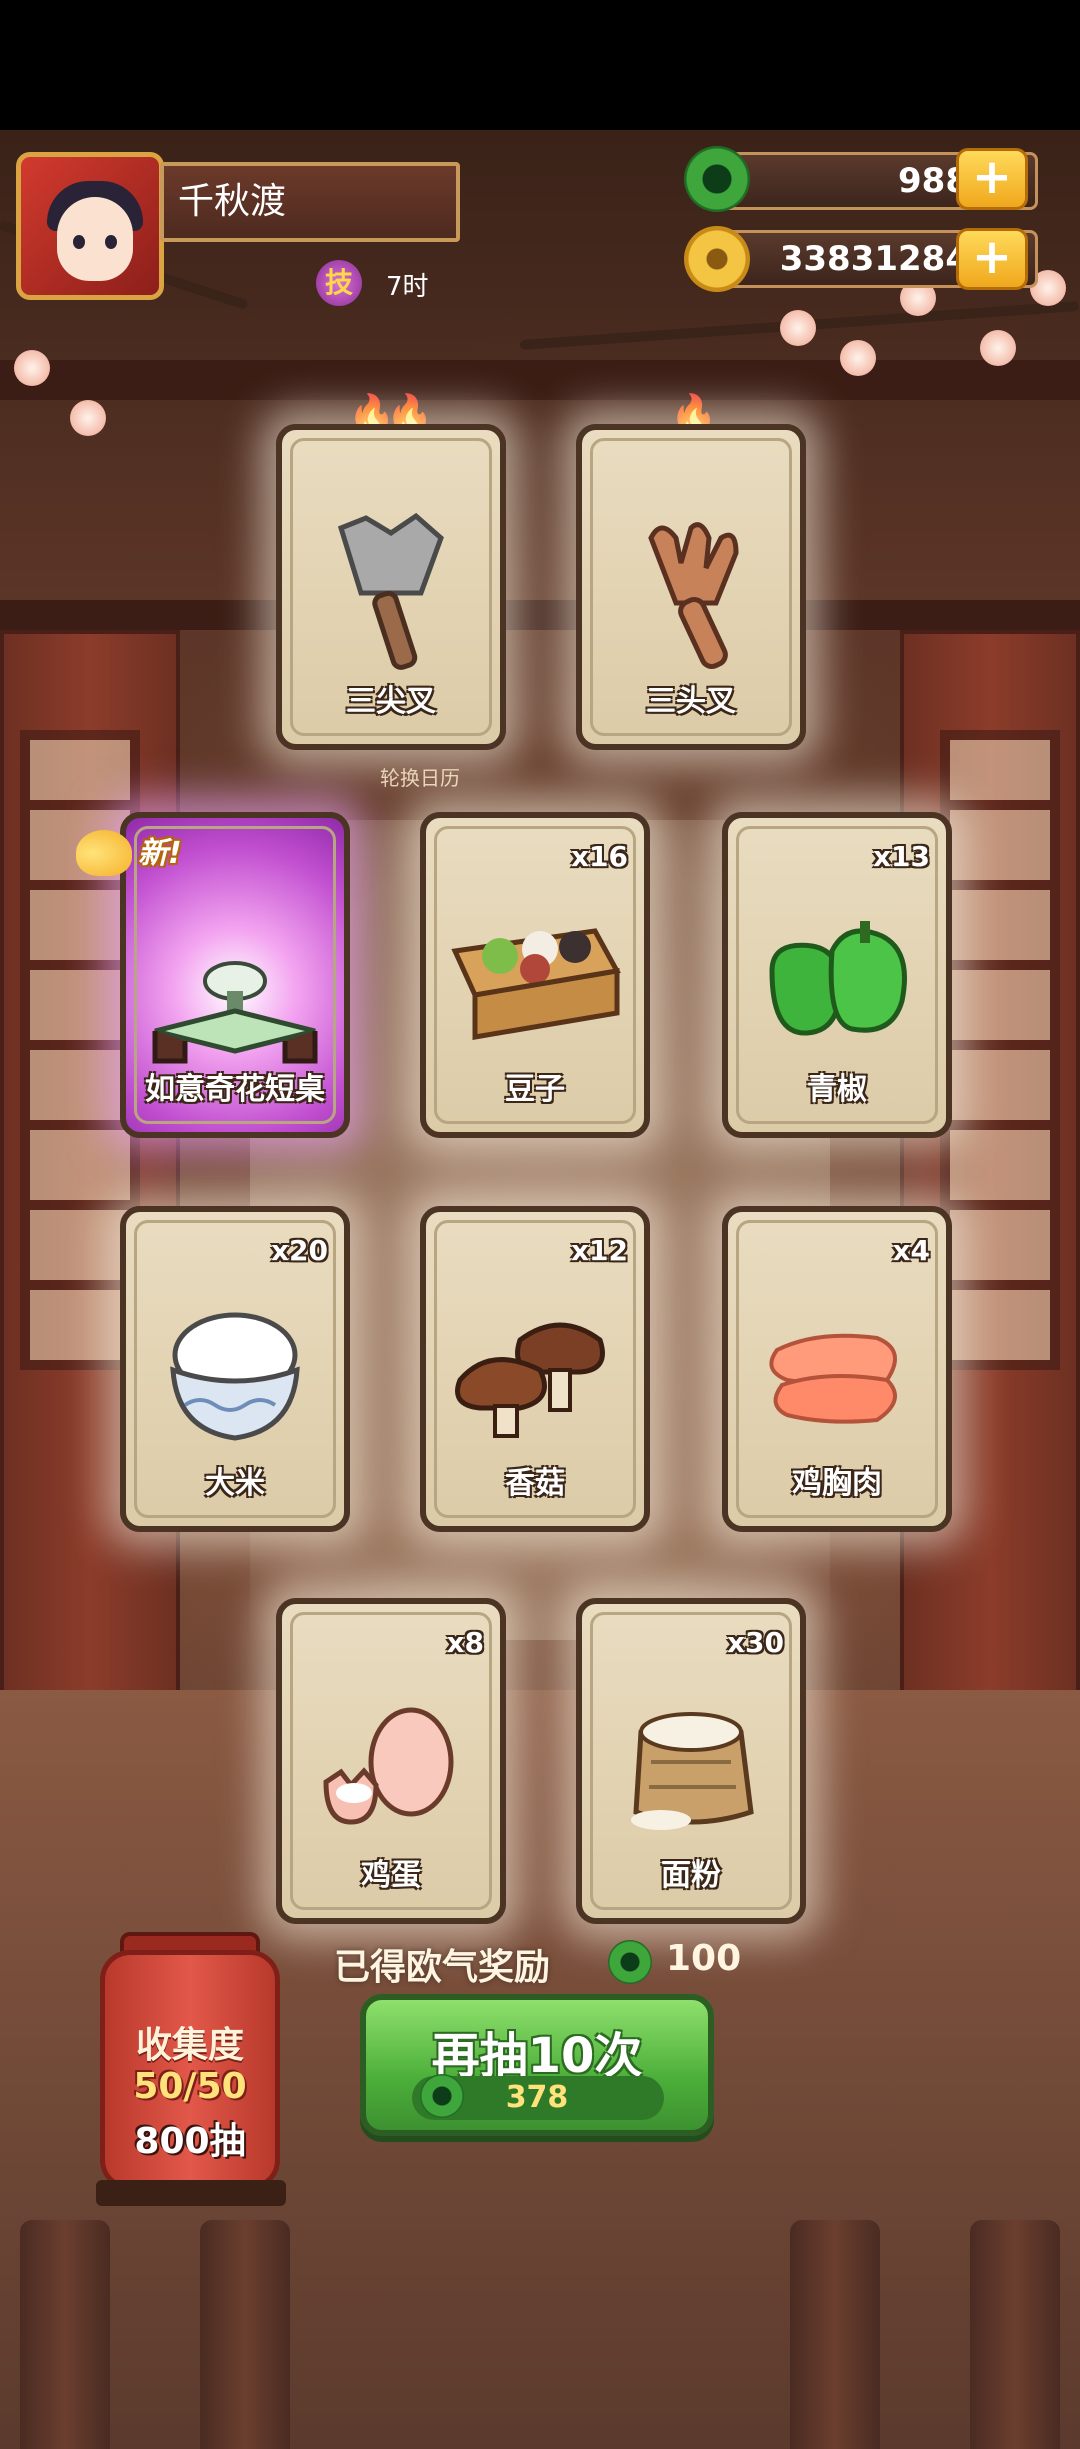 The image size is (1080, 2449). Describe the element at coordinates (442, 1967) in the screenshot. I see `reward-label: 已得欧气奖励` at that location.